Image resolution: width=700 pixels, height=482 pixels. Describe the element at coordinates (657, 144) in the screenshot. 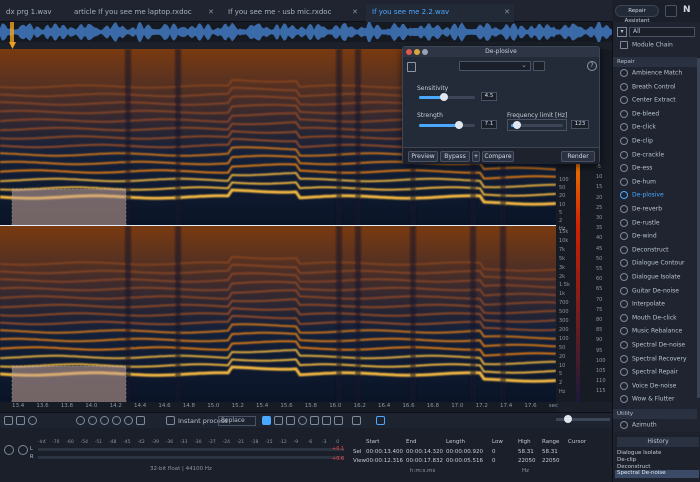

I see `module-de-clip: De-clip` at that location.